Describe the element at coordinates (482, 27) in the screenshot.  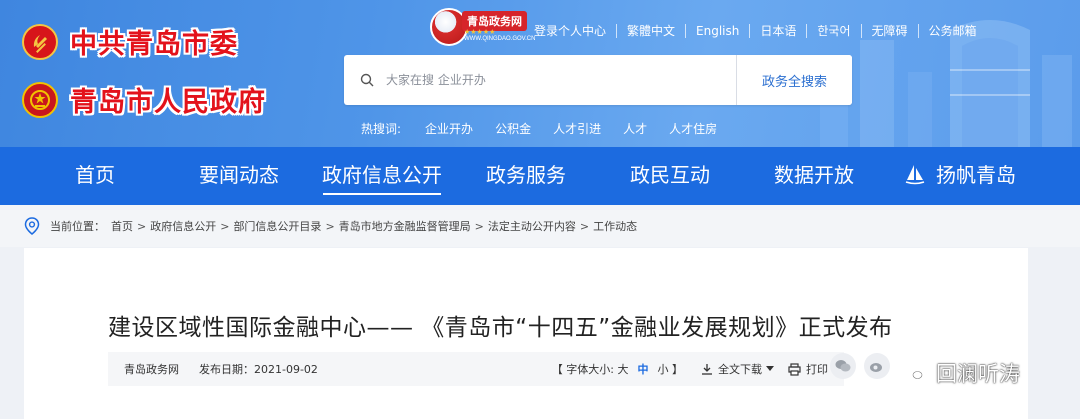
I see `portal-logo: 青岛政务网 ★★★★★ WWW.QINGDAO.GOV.CN` at that location.